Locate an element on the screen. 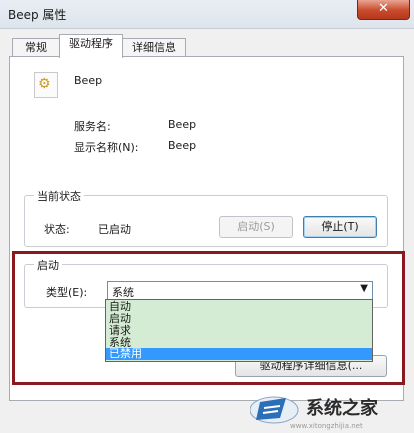 The height and width of the screenshot is (433, 414). tab-general: 常规 is located at coordinates (36, 47).